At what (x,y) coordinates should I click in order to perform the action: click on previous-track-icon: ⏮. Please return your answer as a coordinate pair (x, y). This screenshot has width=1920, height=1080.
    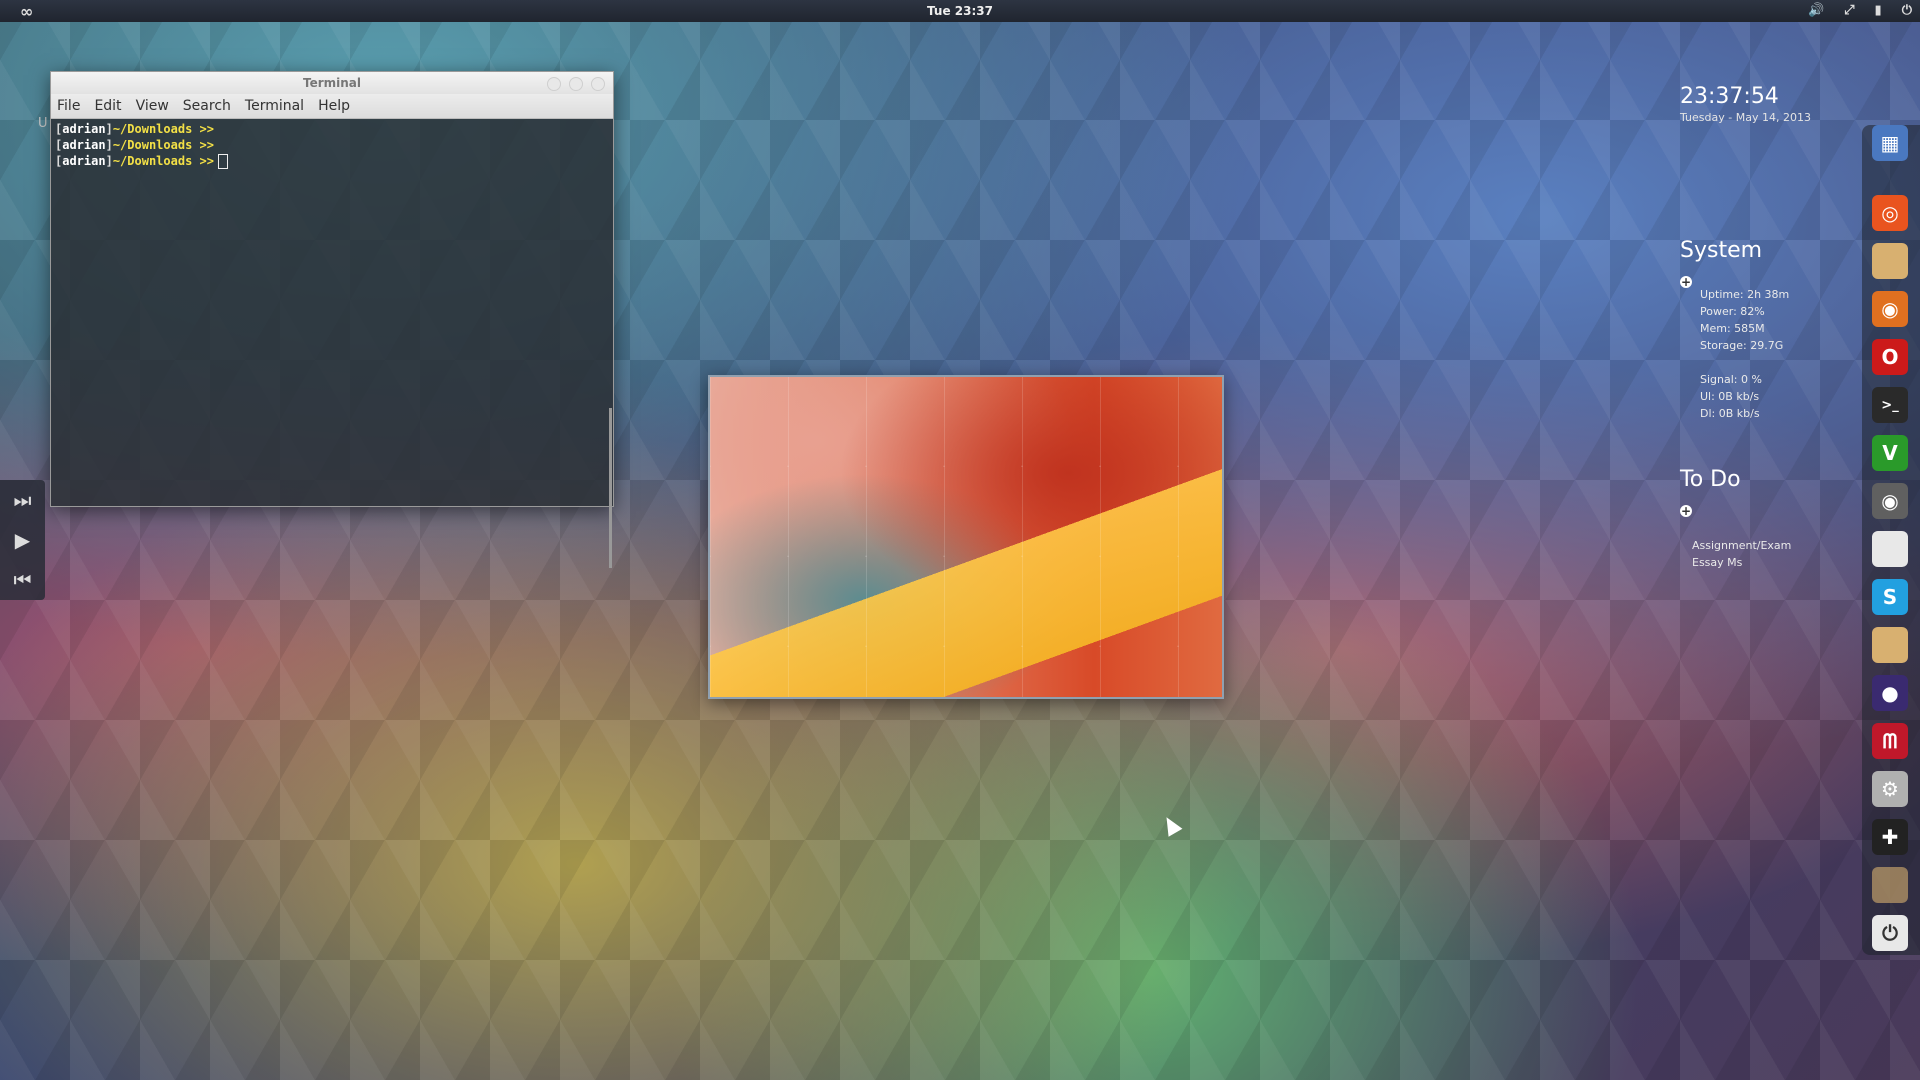
    Looking at the image, I should click on (23, 580).